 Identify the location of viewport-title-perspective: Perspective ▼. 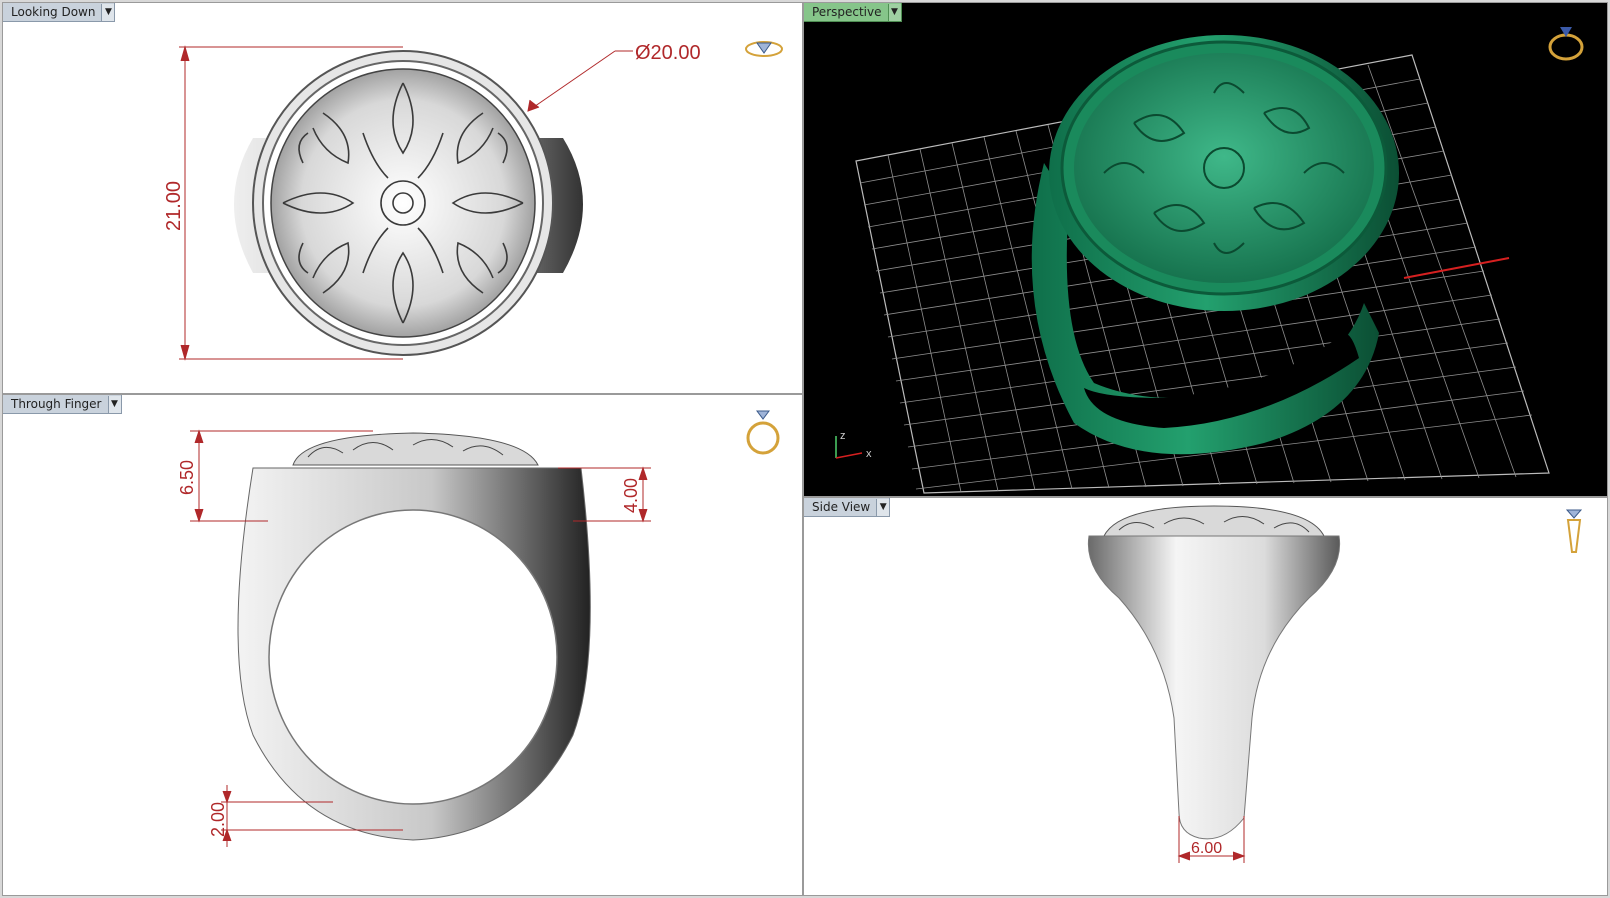
(853, 12).